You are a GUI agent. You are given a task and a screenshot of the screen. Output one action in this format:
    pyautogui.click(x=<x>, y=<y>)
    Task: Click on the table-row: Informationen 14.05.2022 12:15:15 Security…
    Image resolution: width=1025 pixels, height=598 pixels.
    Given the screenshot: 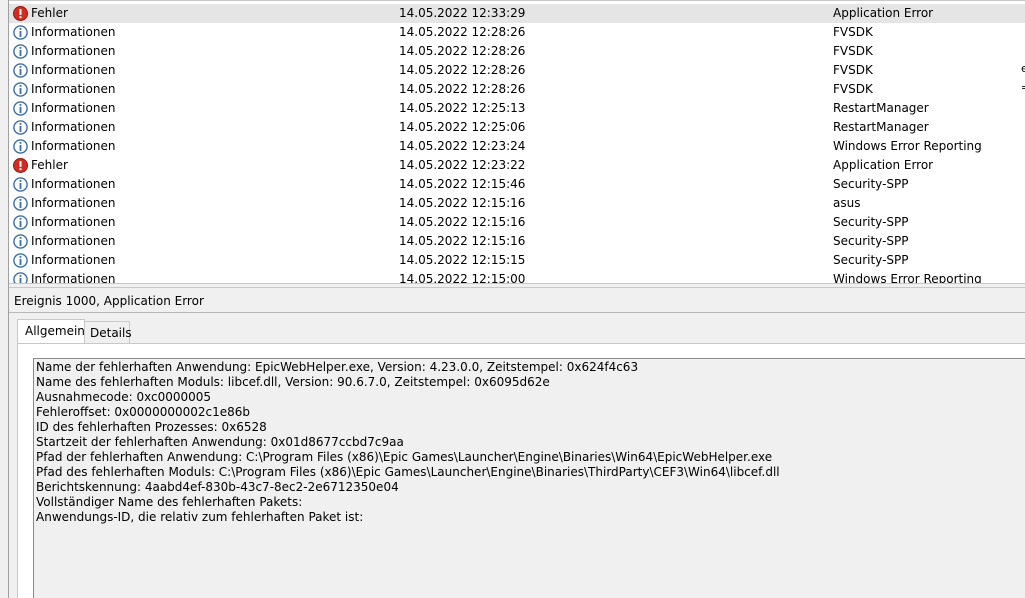 What is the action you would take?
    pyautogui.click(x=517, y=260)
    